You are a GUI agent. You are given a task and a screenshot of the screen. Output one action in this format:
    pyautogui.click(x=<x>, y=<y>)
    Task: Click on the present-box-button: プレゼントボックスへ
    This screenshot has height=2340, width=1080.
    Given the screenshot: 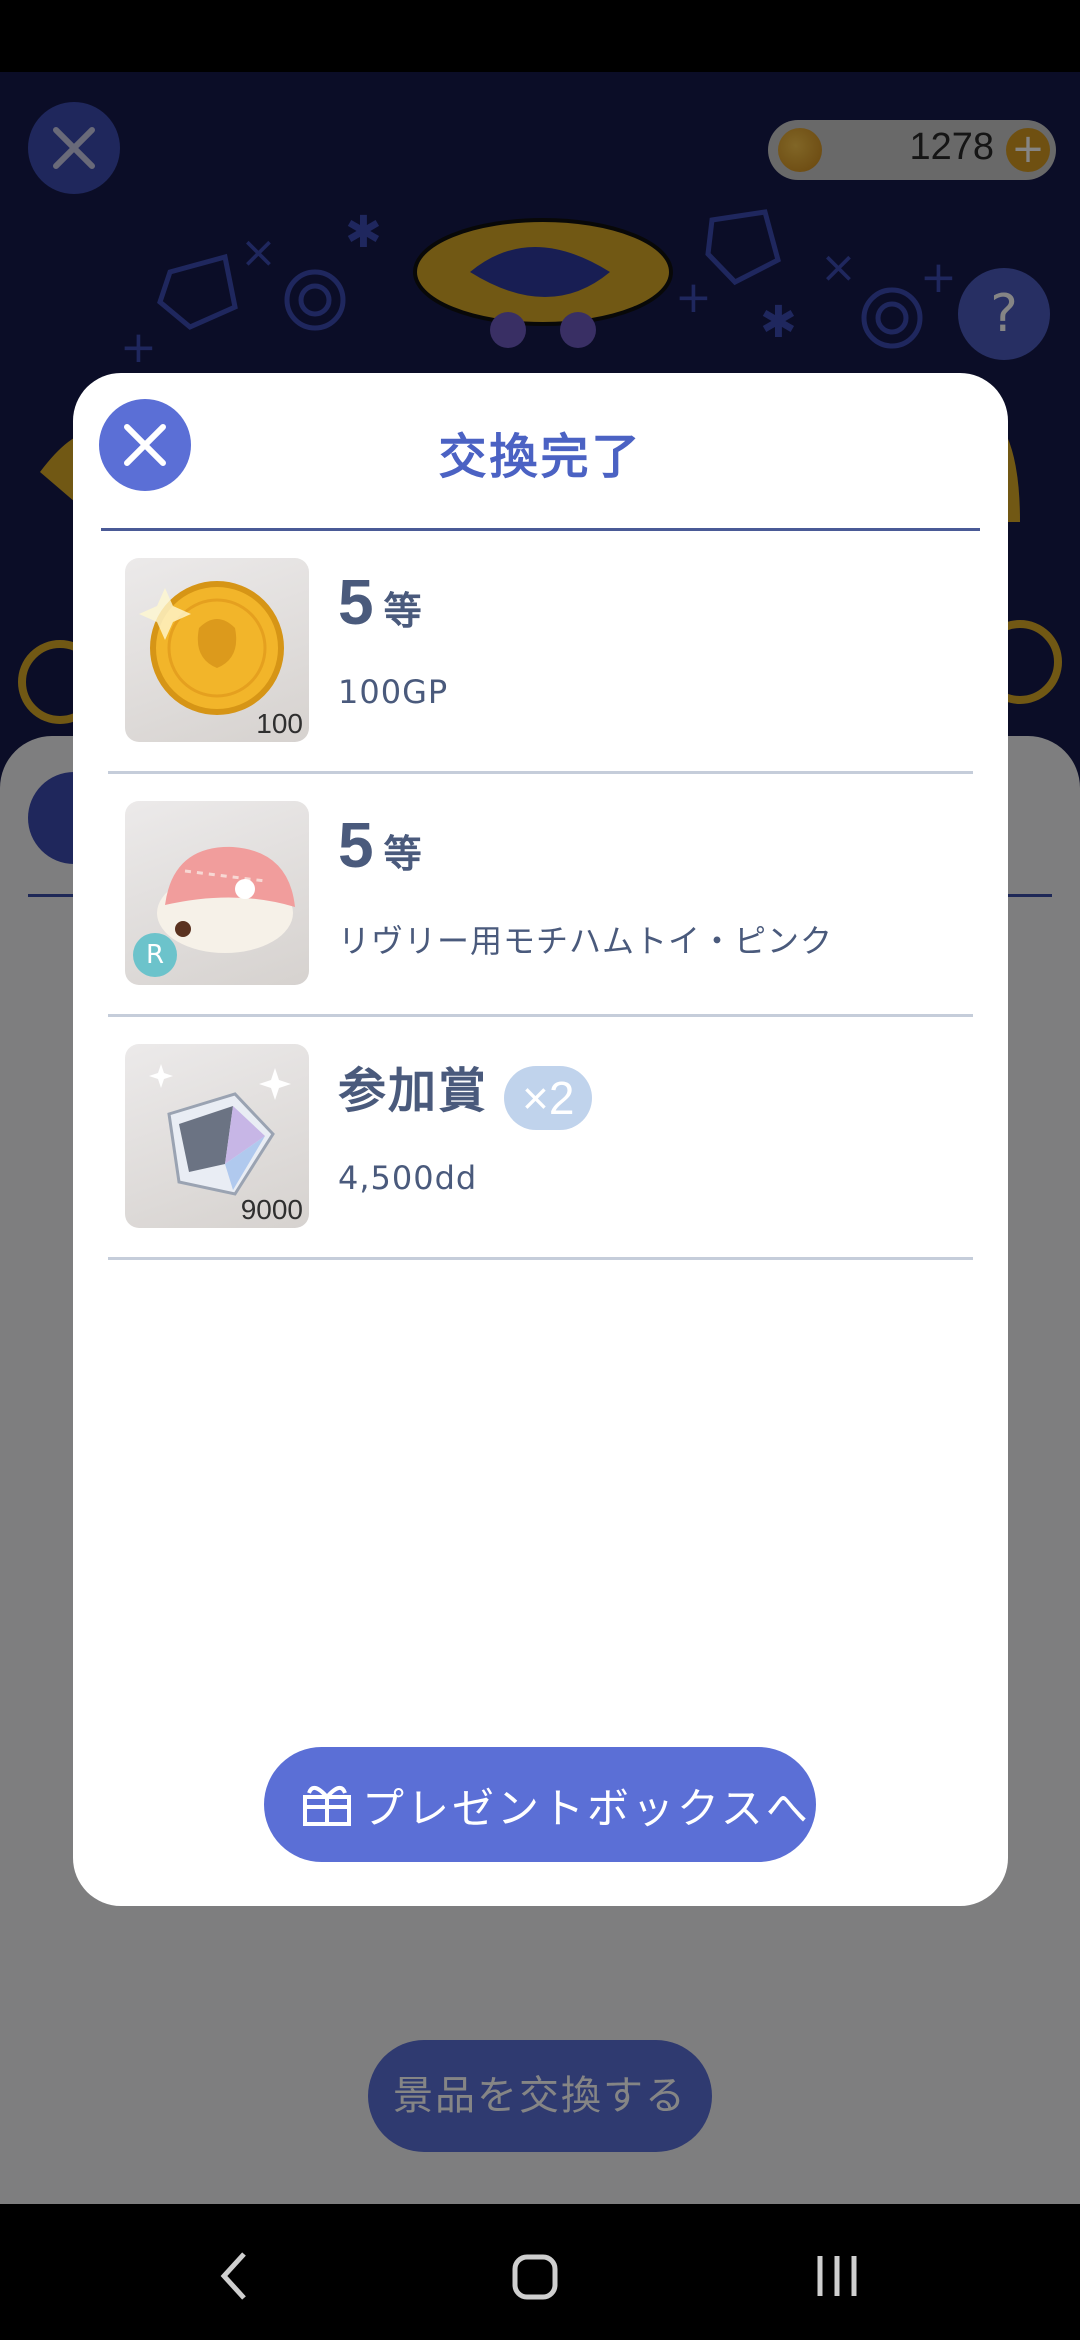 What is the action you would take?
    pyautogui.click(x=540, y=1804)
    